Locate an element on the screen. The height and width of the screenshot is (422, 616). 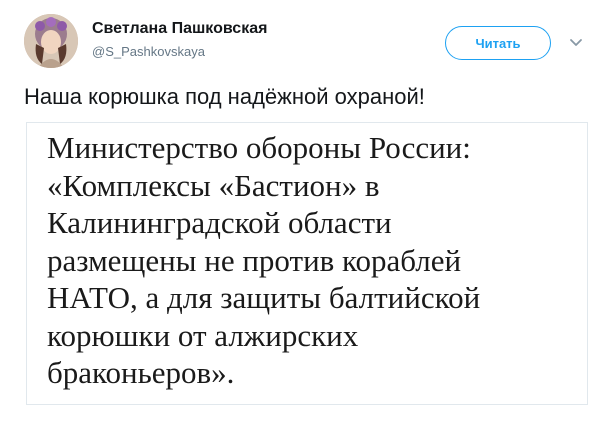
tweet-text: Наша корюшка под надёжной охраной! is located at coordinates (224, 96).